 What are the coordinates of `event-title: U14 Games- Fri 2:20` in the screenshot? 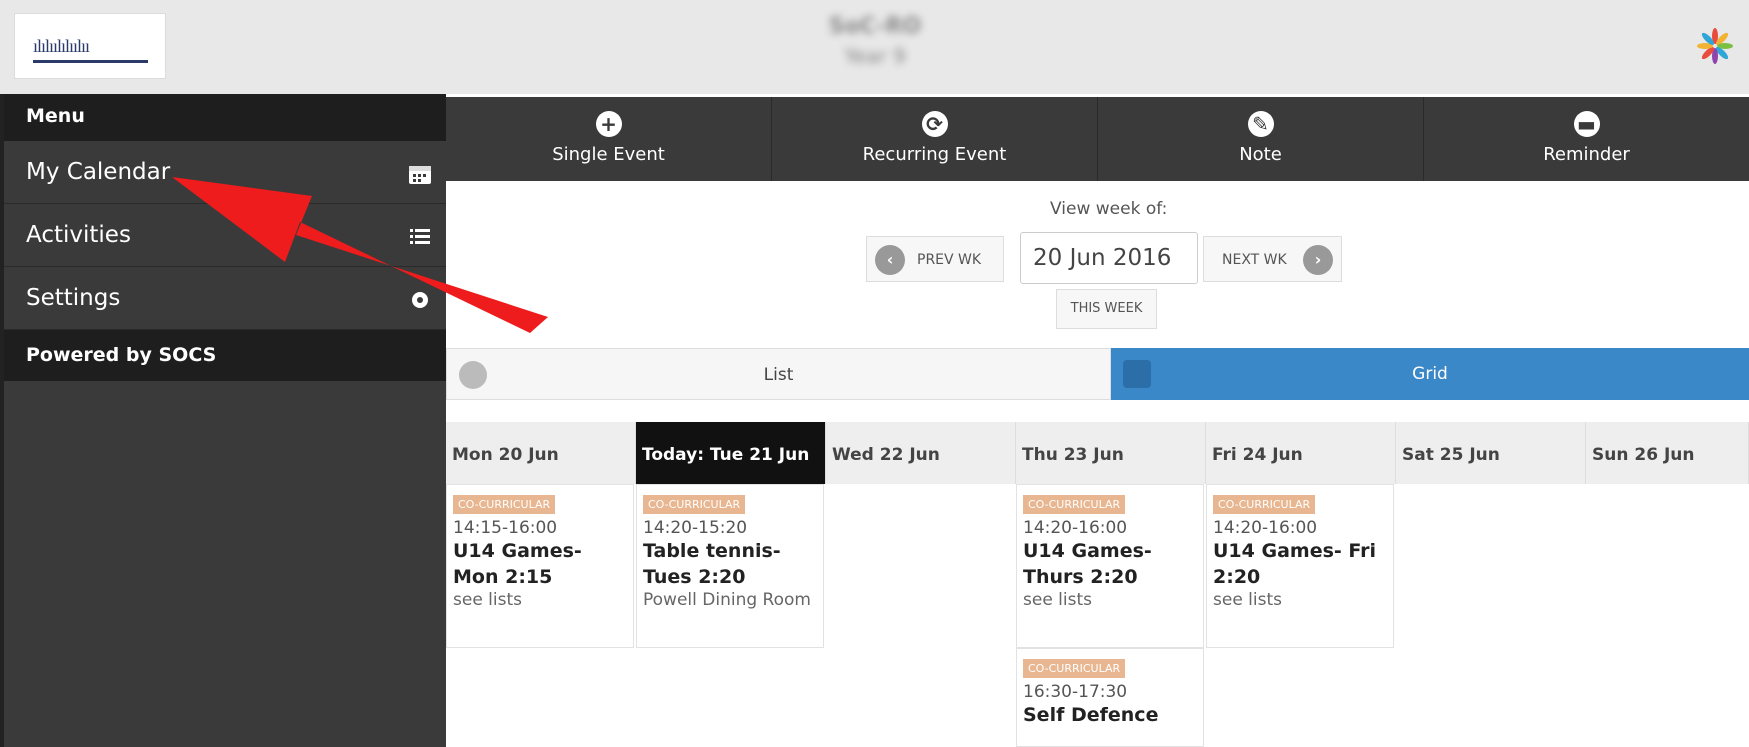 It's located at (1295, 564).